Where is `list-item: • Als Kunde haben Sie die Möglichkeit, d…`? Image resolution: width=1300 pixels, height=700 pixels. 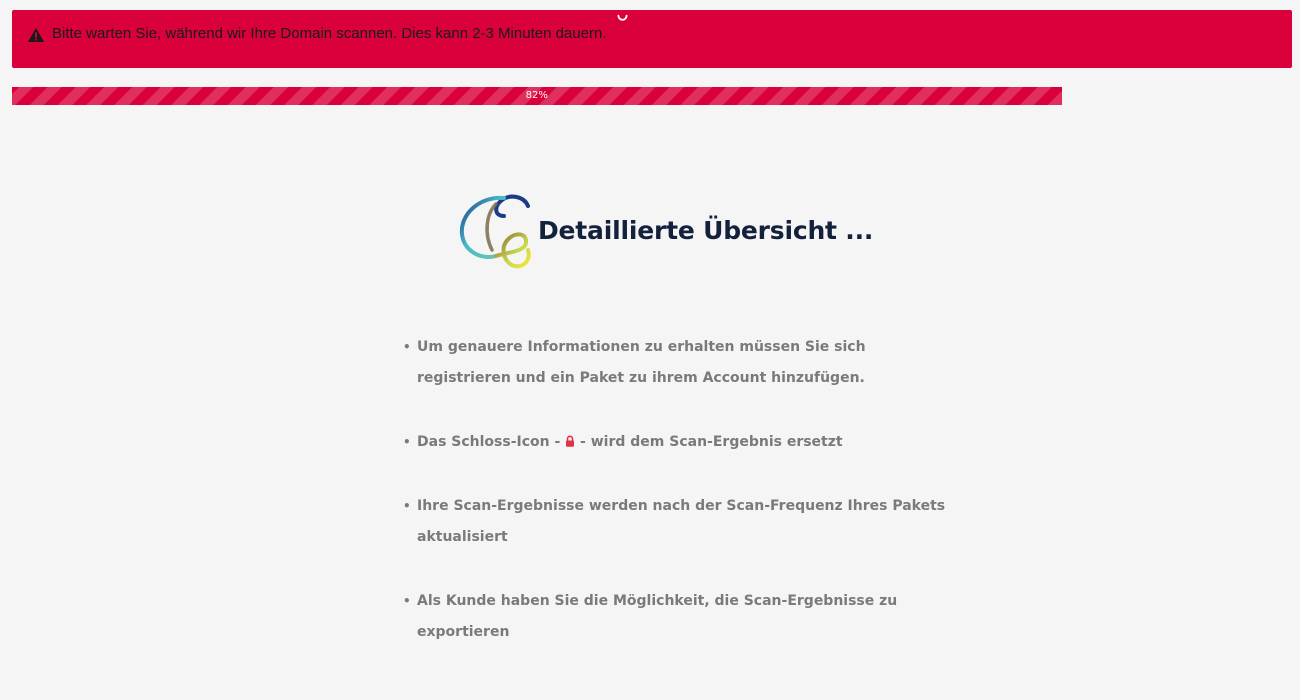
list-item: • Als Kunde haben Sie die Möglichkeit, d… is located at coordinates (683, 617).